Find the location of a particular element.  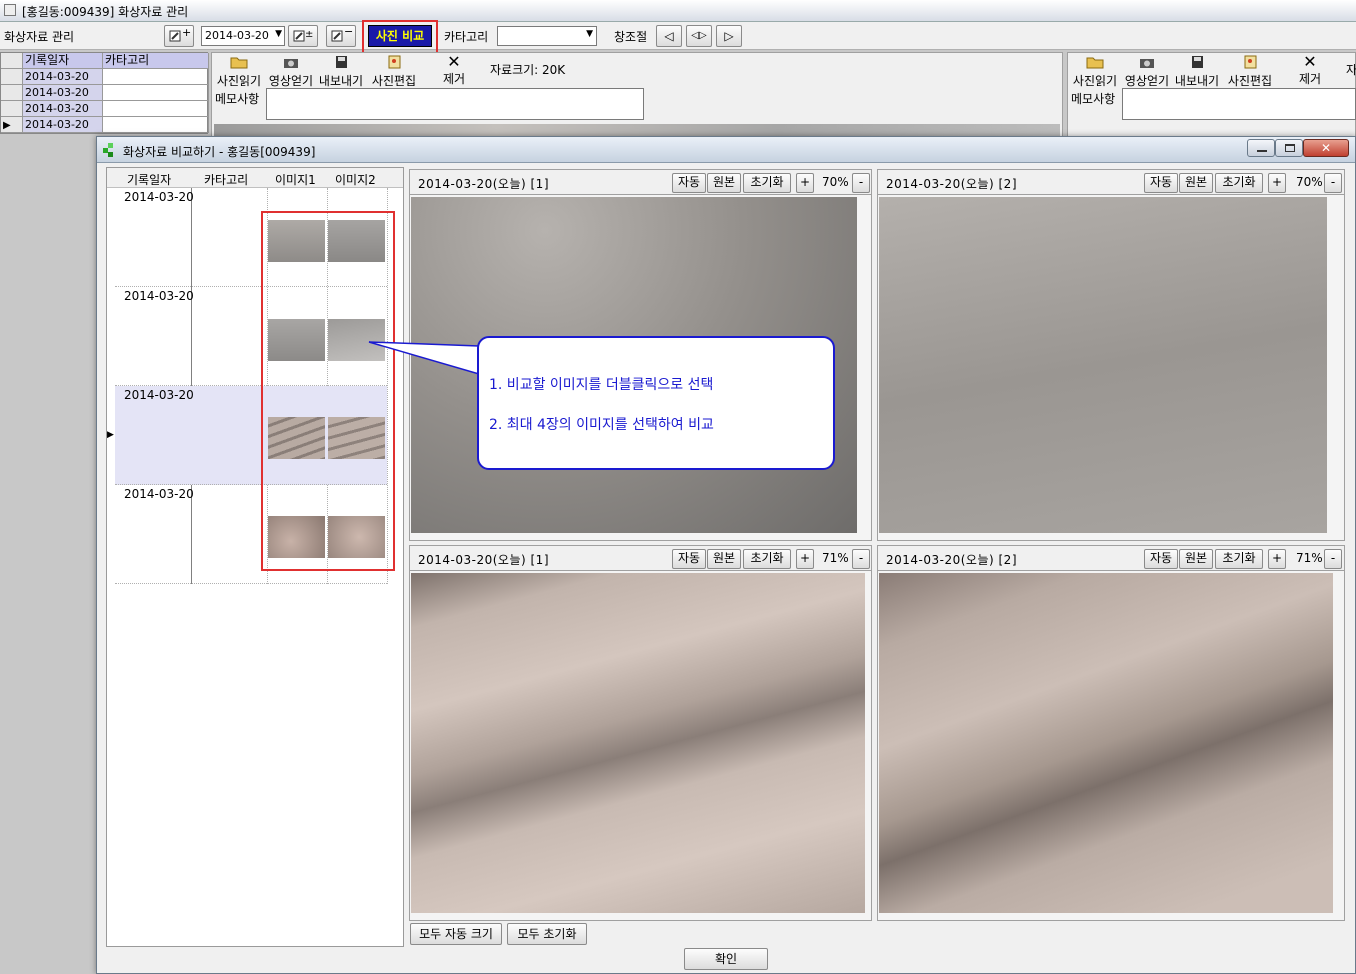

camera-icon is located at coordinates (1147, 63).